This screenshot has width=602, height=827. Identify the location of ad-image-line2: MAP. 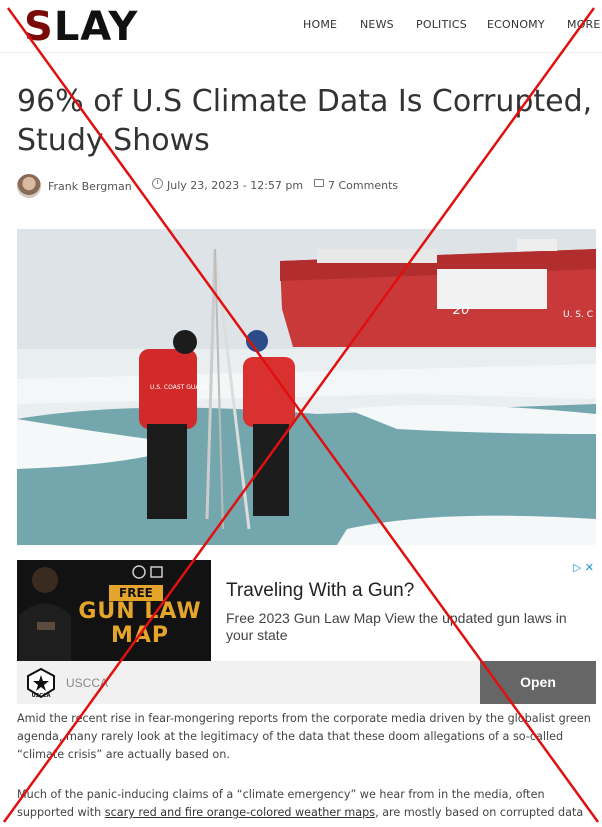
(140, 635).